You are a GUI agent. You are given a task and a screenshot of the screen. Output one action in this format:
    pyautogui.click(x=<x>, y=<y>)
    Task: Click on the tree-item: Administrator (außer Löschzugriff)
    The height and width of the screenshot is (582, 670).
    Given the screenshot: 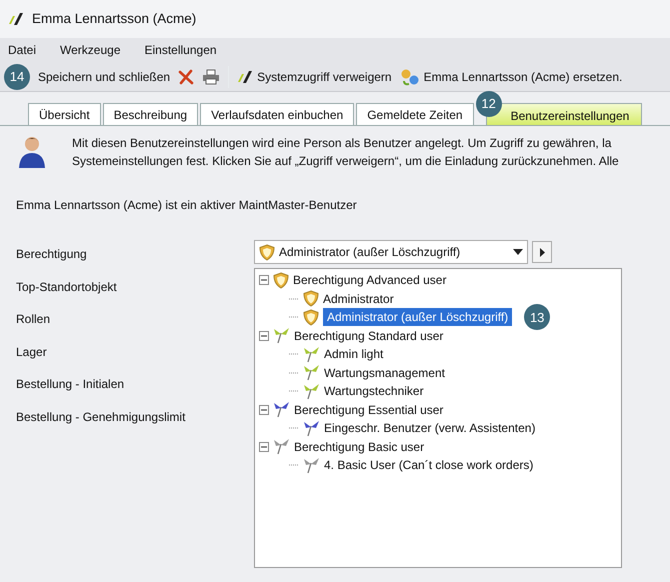 What is the action you would take?
    pyautogui.click(x=417, y=317)
    